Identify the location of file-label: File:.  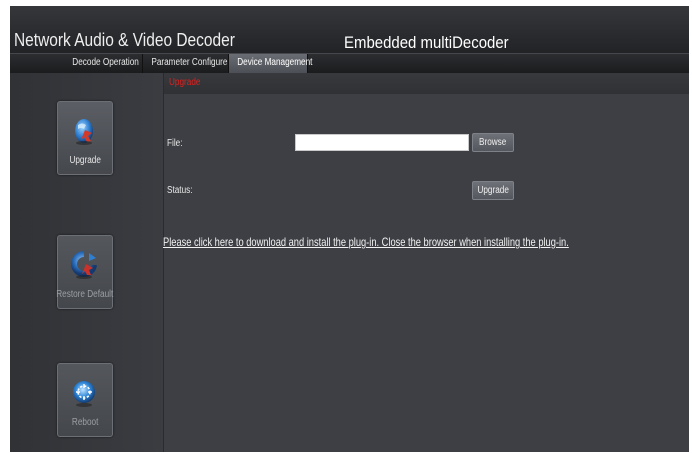
(175, 143).